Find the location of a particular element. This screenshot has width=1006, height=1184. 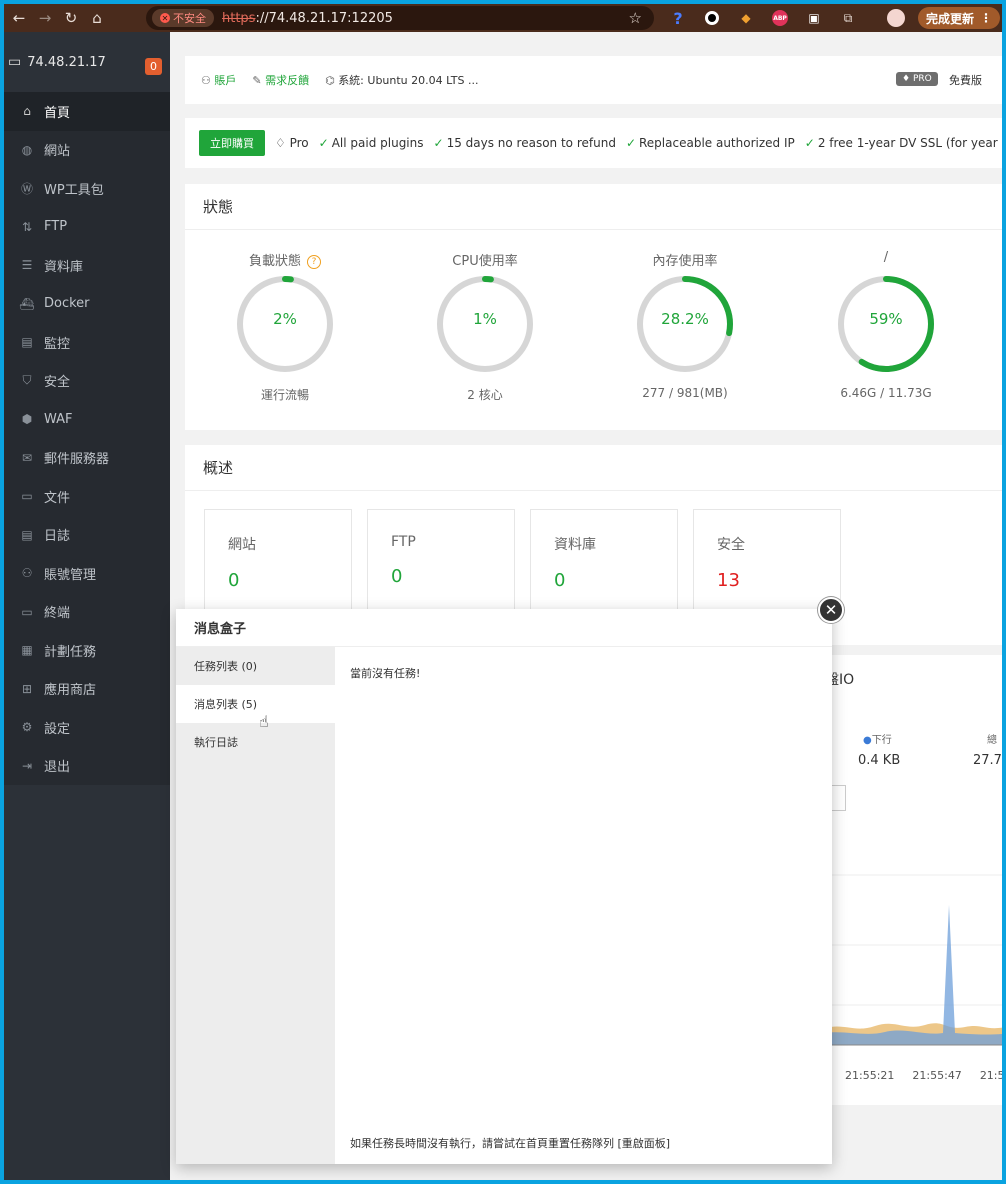

pro-text: Pro is located at coordinates (299, 143).